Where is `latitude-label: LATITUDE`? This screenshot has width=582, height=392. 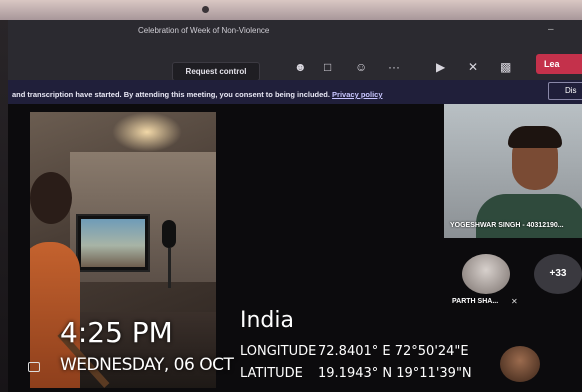 latitude-label: LATITUDE is located at coordinates (271, 373).